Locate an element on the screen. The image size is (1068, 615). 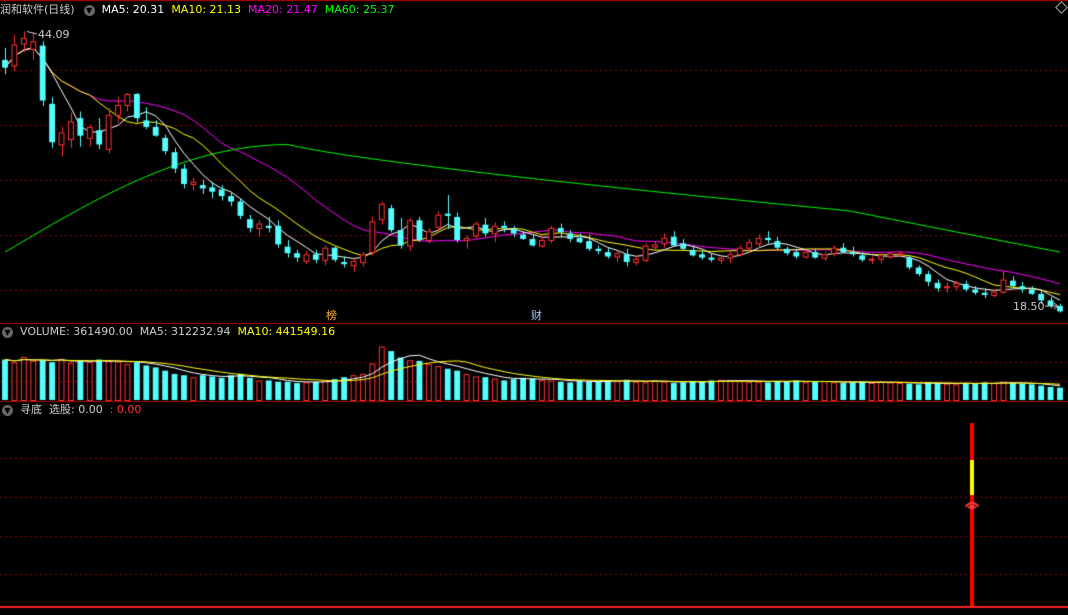
volume-toggle-icon: ▼ is located at coordinates (7, 332).